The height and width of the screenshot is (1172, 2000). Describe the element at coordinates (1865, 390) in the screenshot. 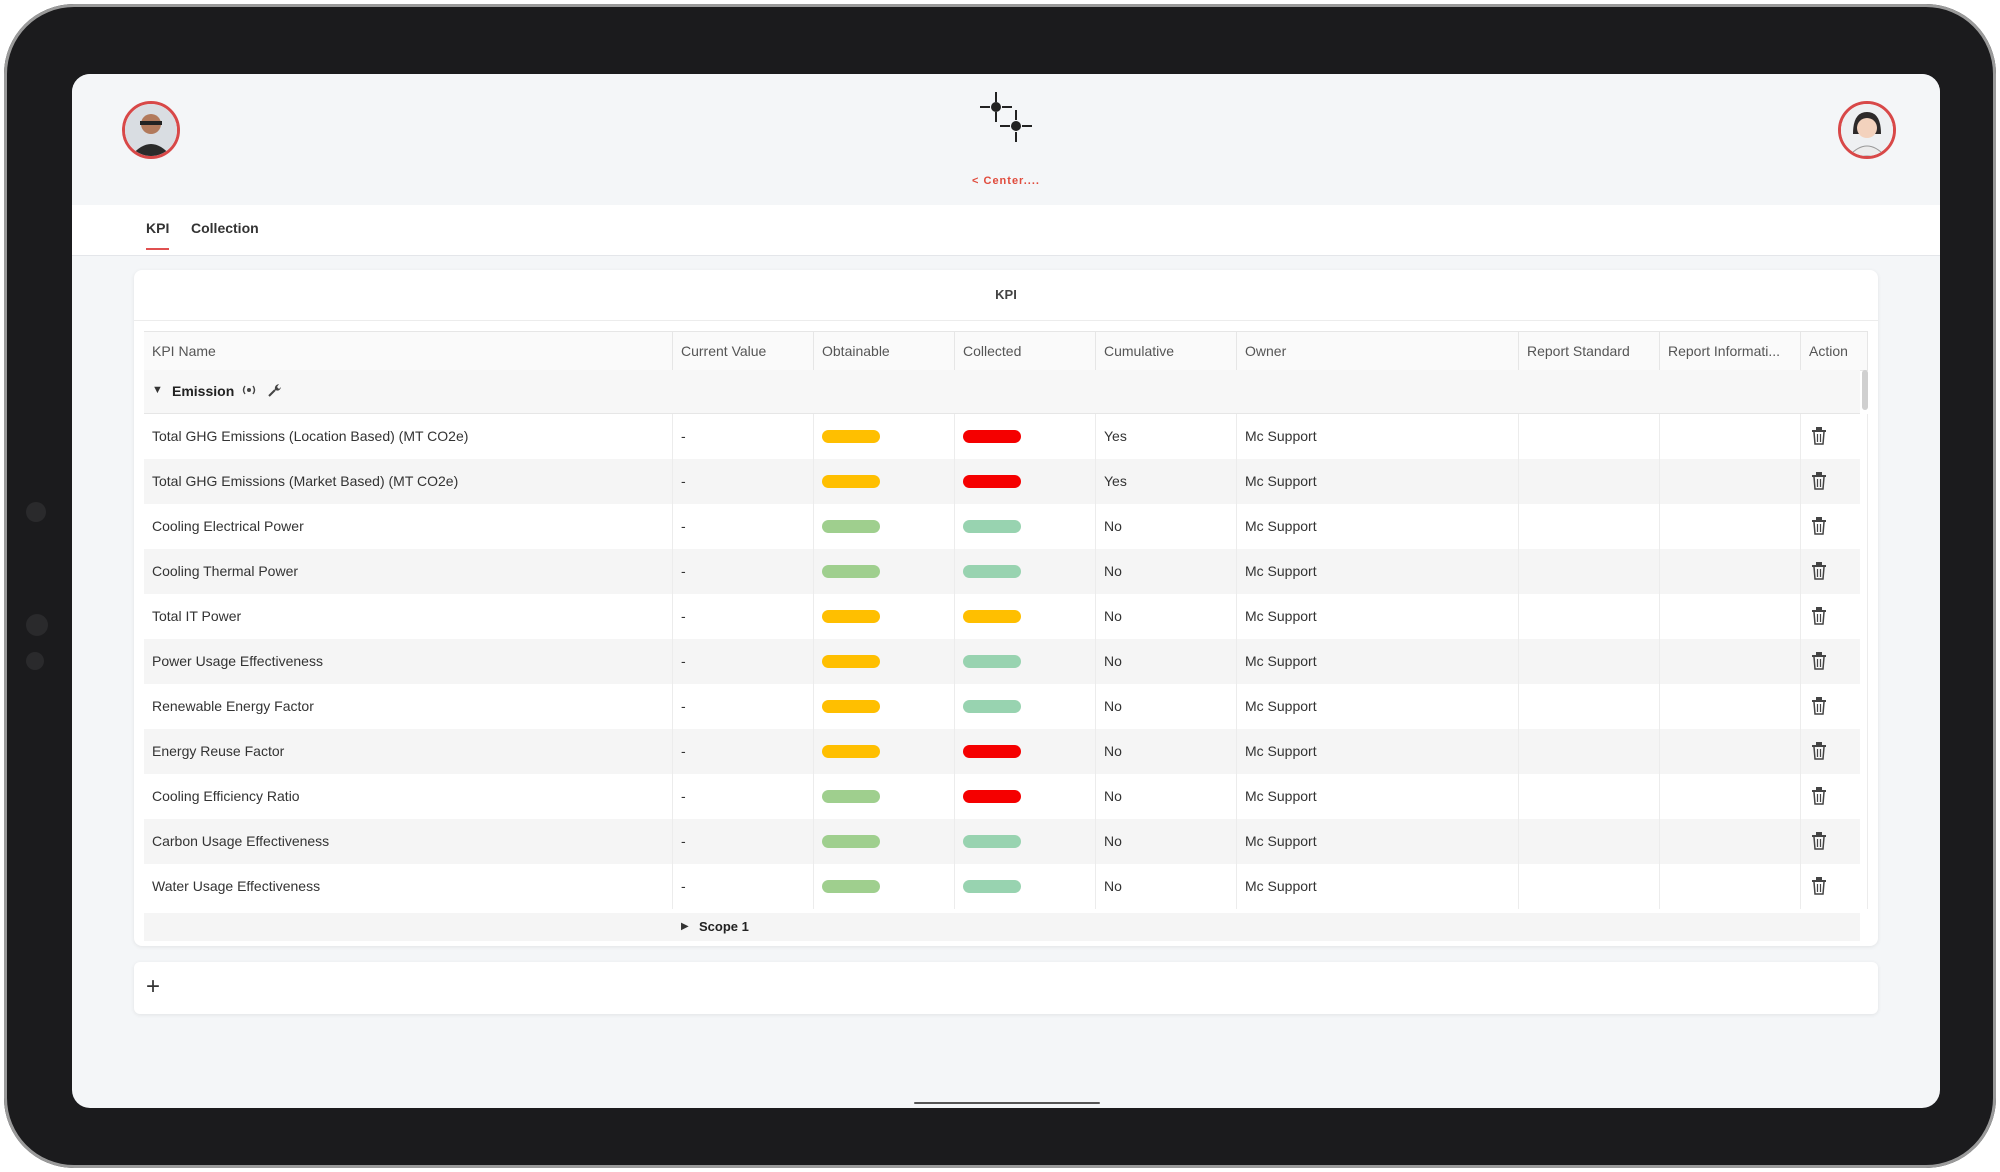

I see `table-scrollbar` at that location.